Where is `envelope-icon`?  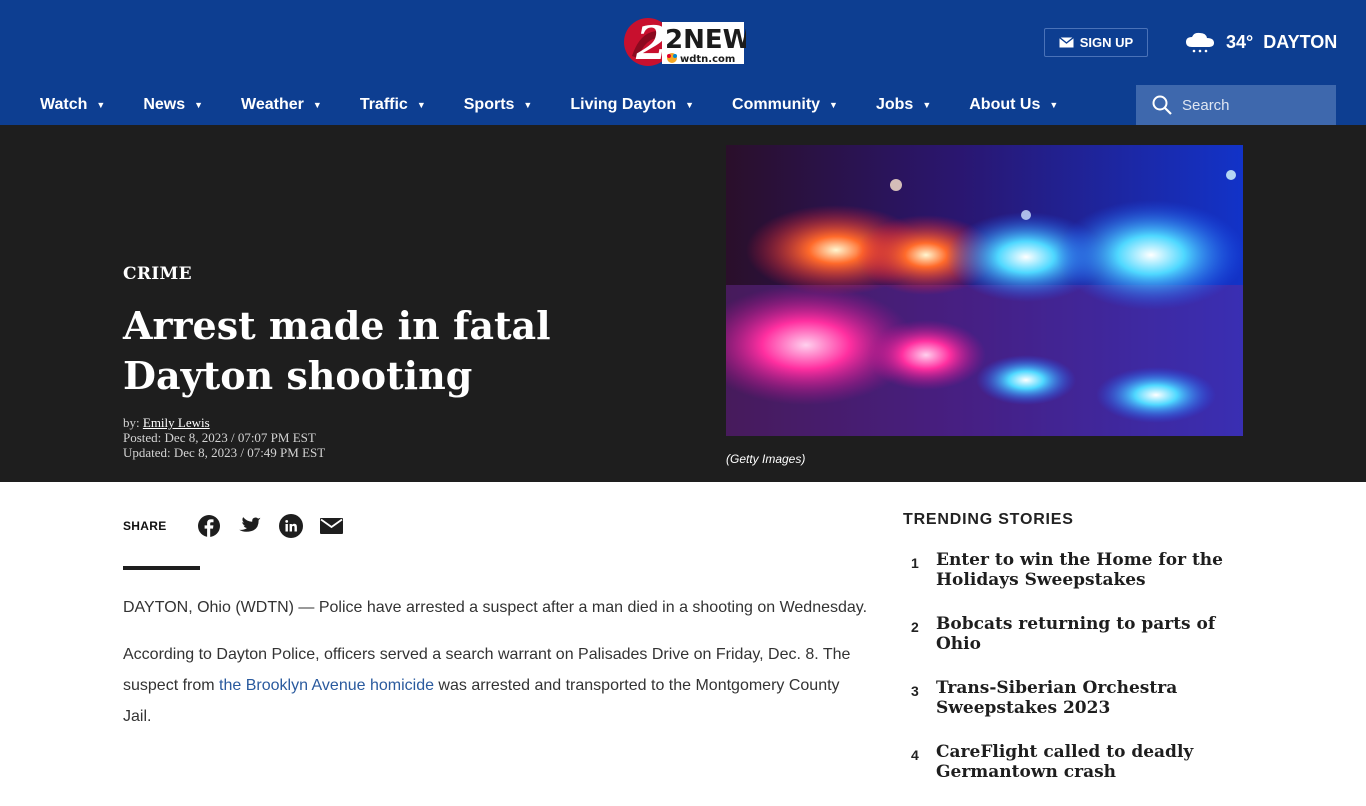
envelope-icon is located at coordinates (1066, 42).